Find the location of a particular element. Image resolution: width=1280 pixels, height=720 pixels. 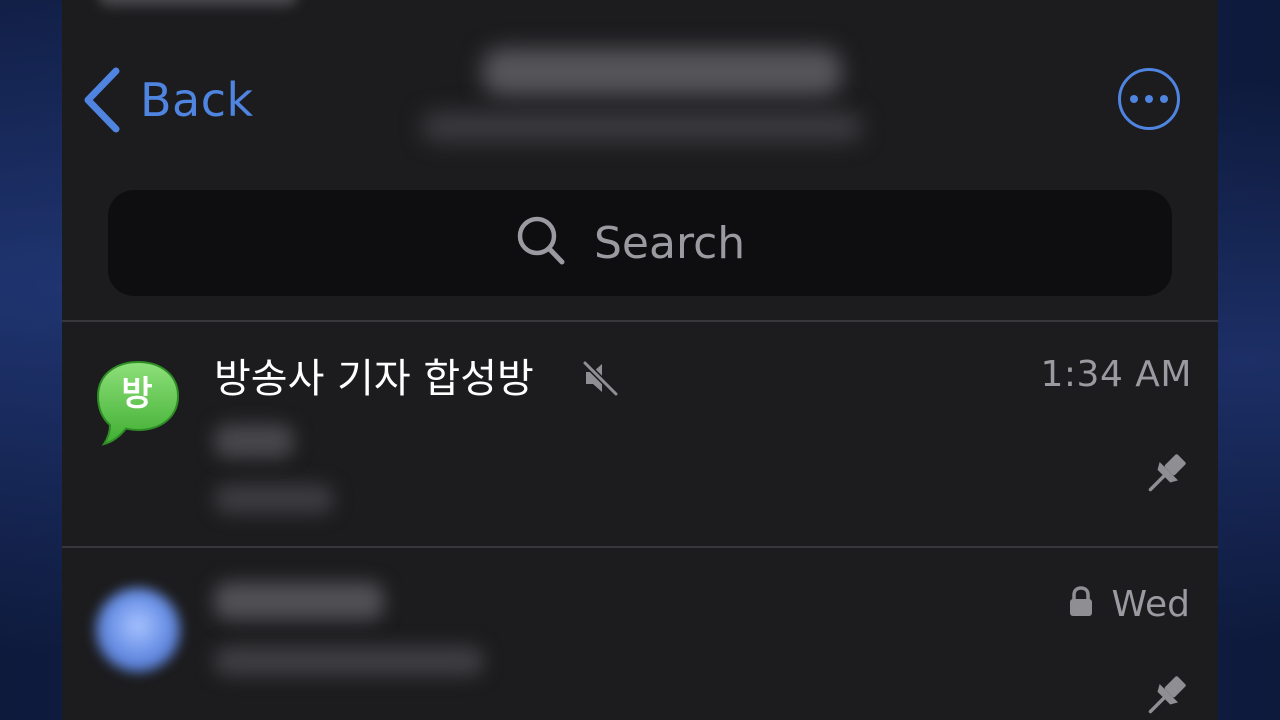

chat-title-blurred is located at coordinates (662, 72).